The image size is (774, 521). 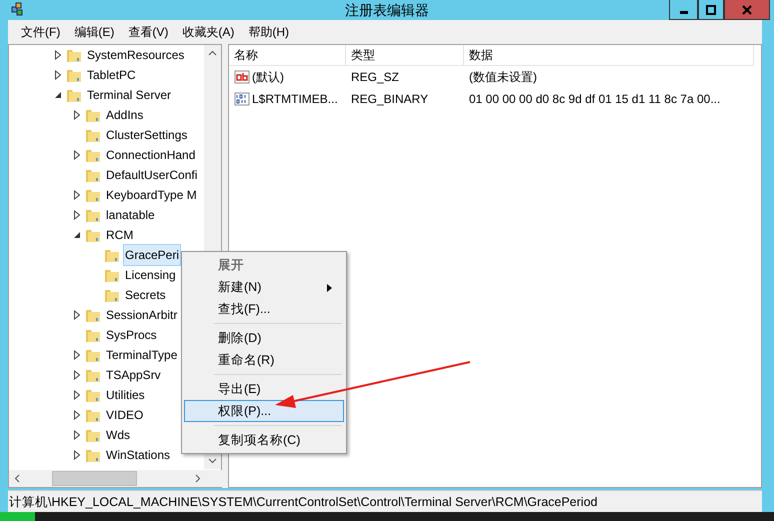 I want to click on status-bar: 计算机\HKEY_LOCAL_MACHINE\SYSTEM\CurrentControlSet\Control\Terminal Server\RCM\GracePeriod, so click(x=385, y=501).